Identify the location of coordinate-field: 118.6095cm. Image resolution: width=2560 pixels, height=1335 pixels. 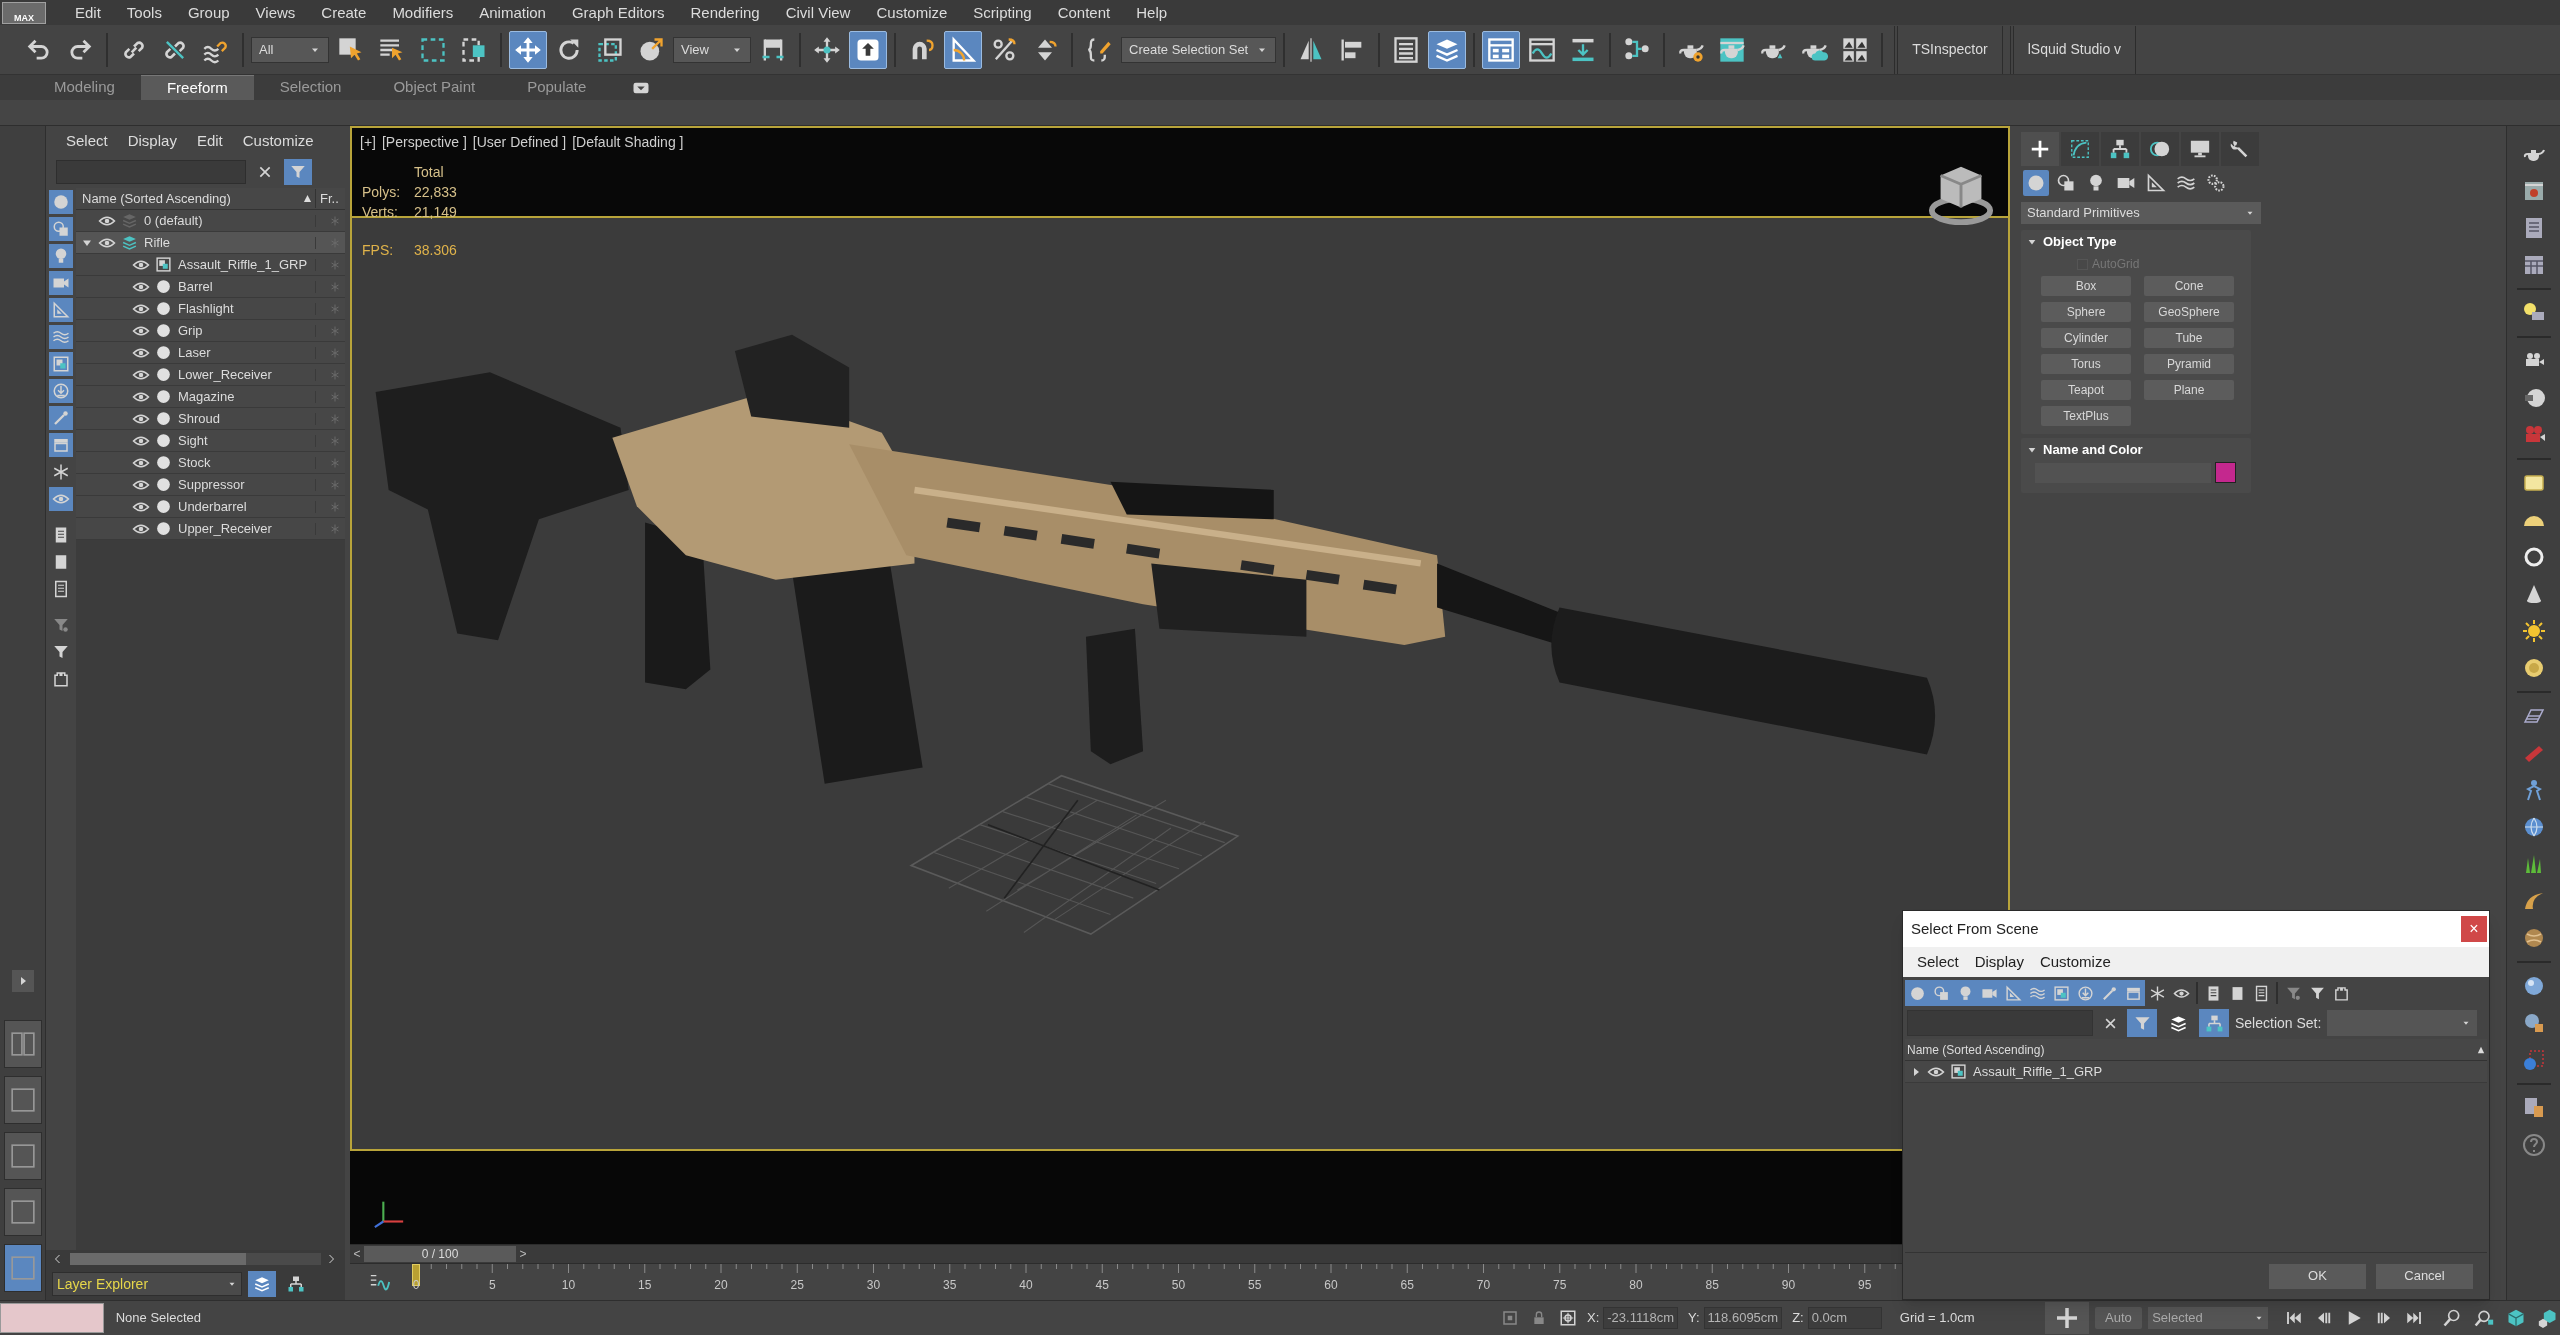
(1743, 1318).